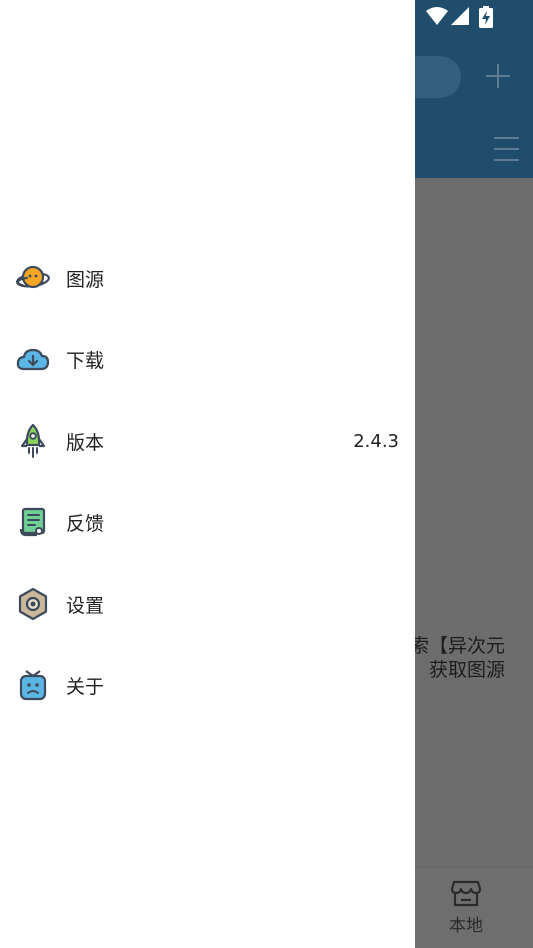 Image resolution: width=533 pixels, height=948 pixels. I want to click on drawer-item-about: 关于, so click(207, 685).